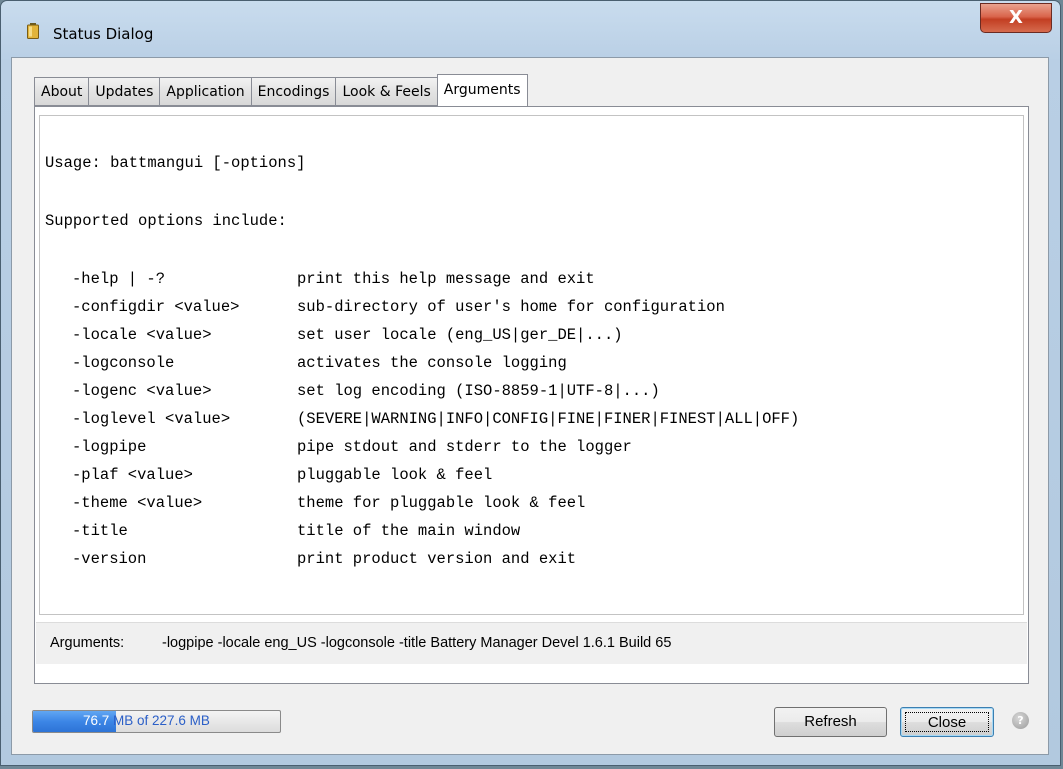 The width and height of the screenshot is (1063, 769). Describe the element at coordinates (61, 91) in the screenshot. I see `tab-about: About` at that location.